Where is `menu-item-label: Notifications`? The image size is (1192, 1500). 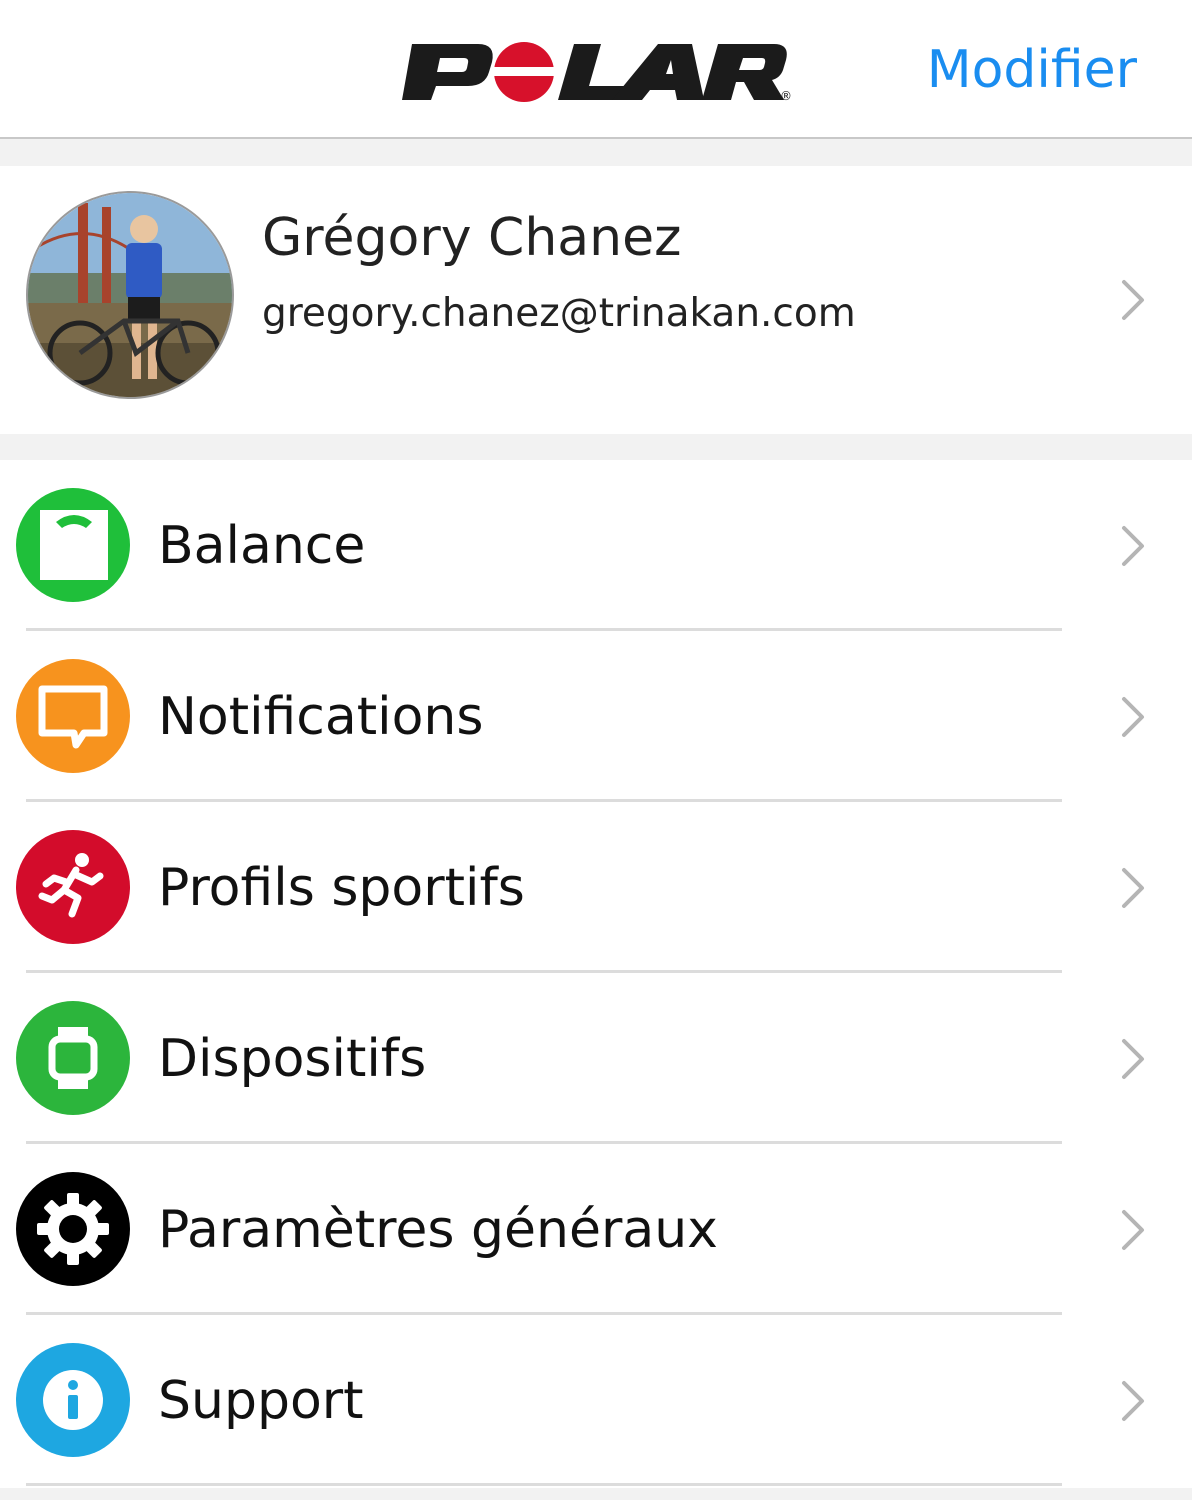
menu-item-label: Notifications is located at coordinates (321, 717).